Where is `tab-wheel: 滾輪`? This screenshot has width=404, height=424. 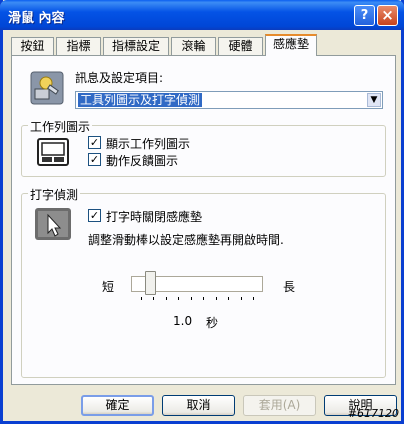 tab-wheel: 滾輪 is located at coordinates (193, 46).